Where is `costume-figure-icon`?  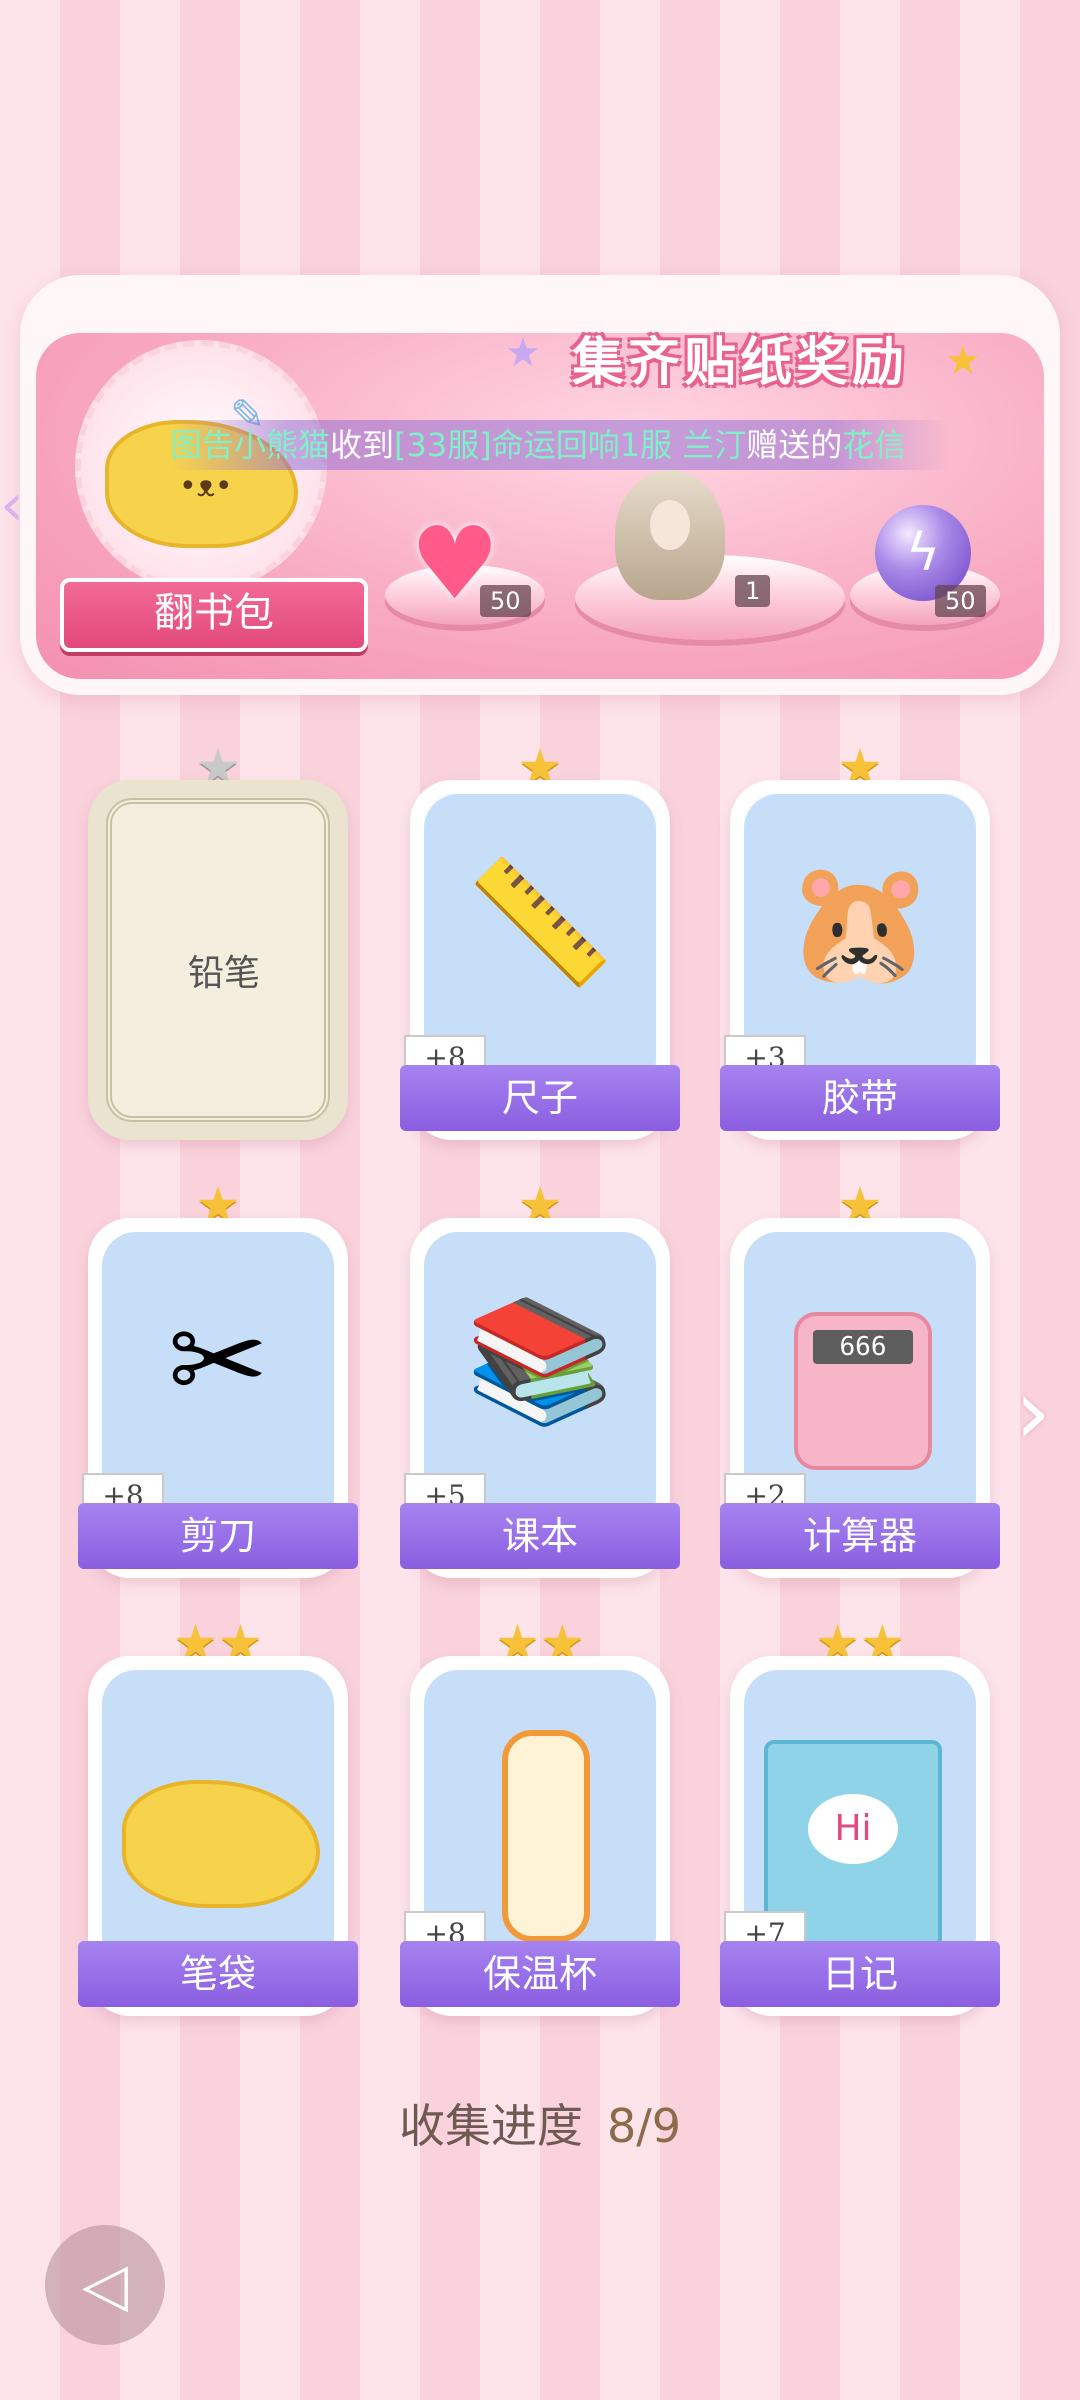
costume-figure-icon is located at coordinates (670, 535).